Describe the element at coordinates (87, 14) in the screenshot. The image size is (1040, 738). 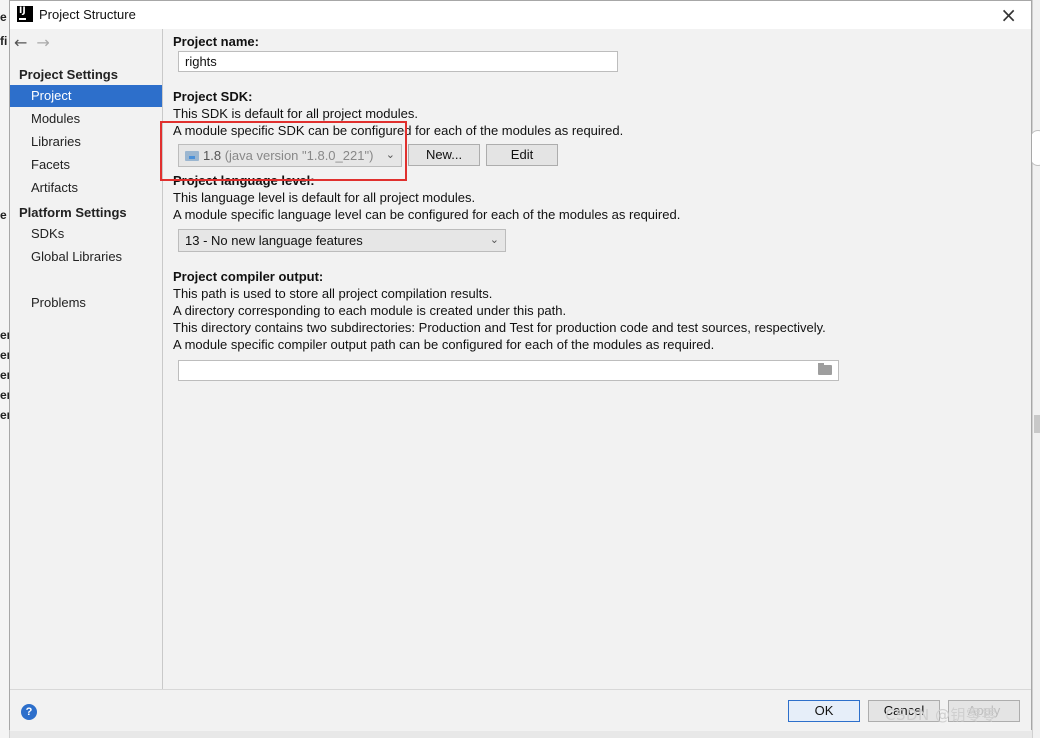
I see `window-title: Project Structure` at that location.